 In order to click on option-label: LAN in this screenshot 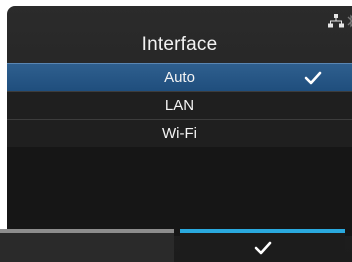, I will do `click(179, 105)`.